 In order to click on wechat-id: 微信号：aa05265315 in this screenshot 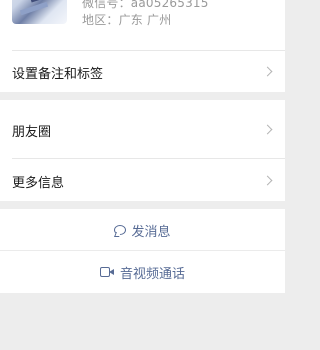, I will do `click(145, 5)`.